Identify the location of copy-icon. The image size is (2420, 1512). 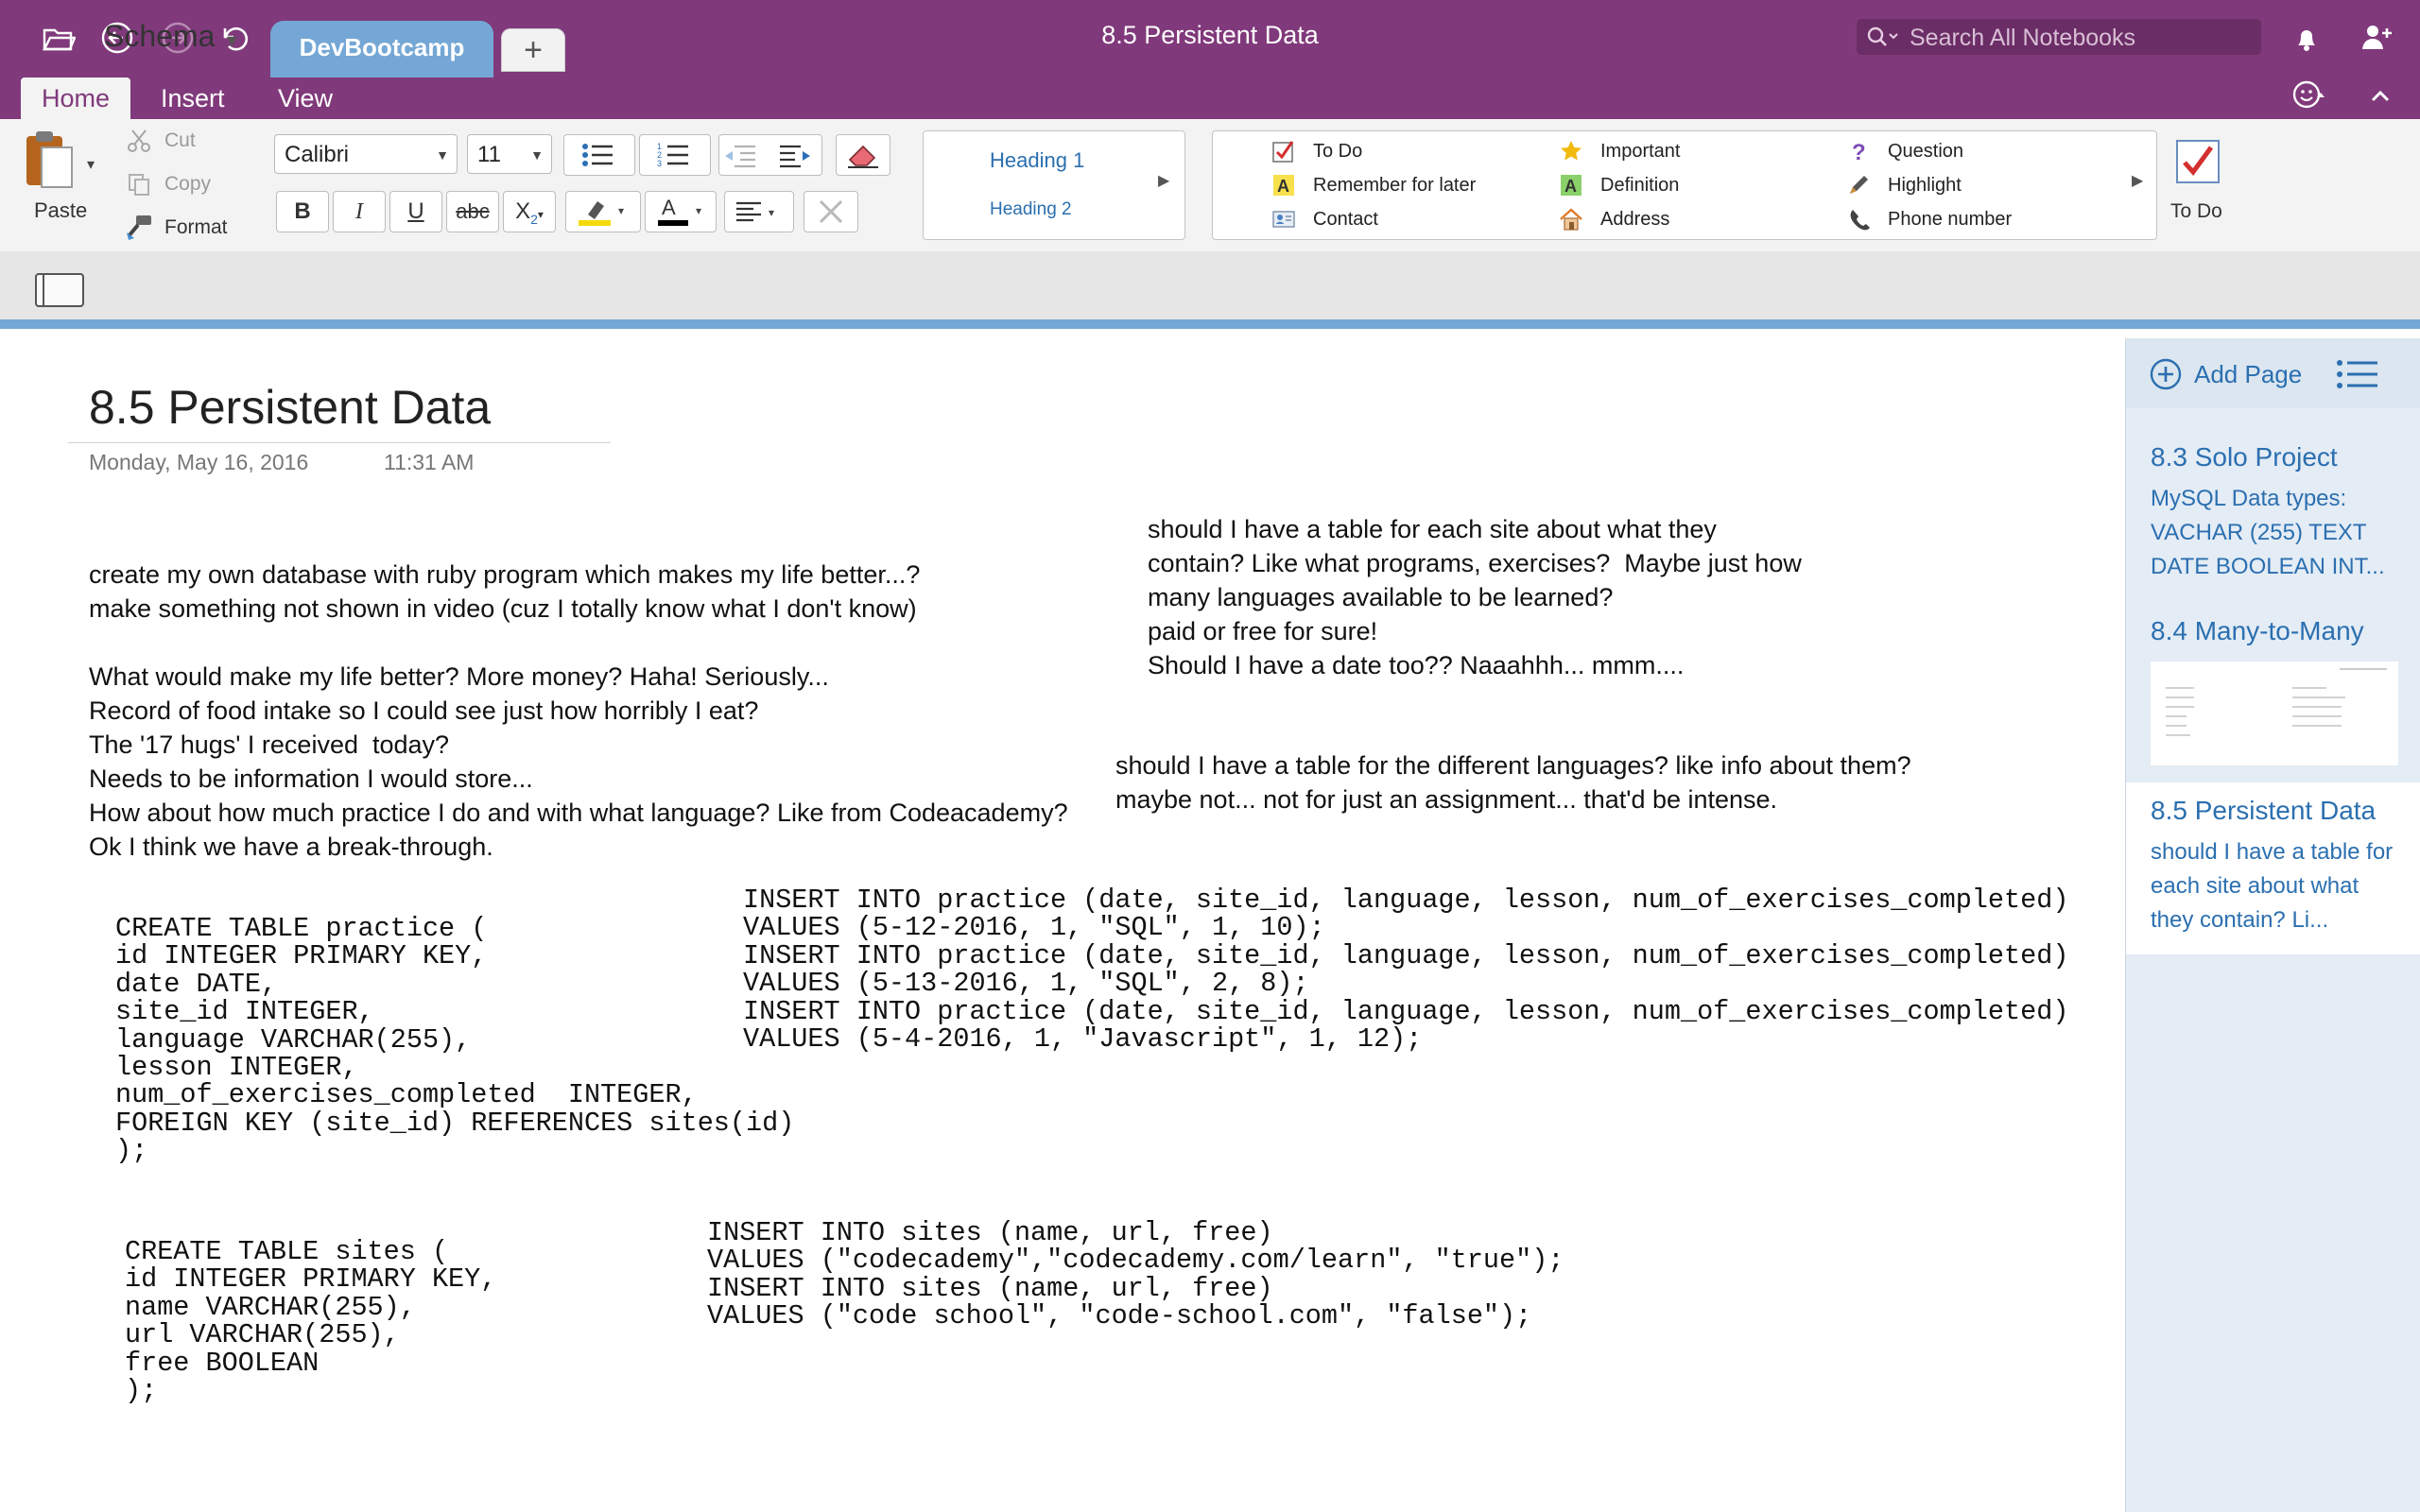
(139, 184).